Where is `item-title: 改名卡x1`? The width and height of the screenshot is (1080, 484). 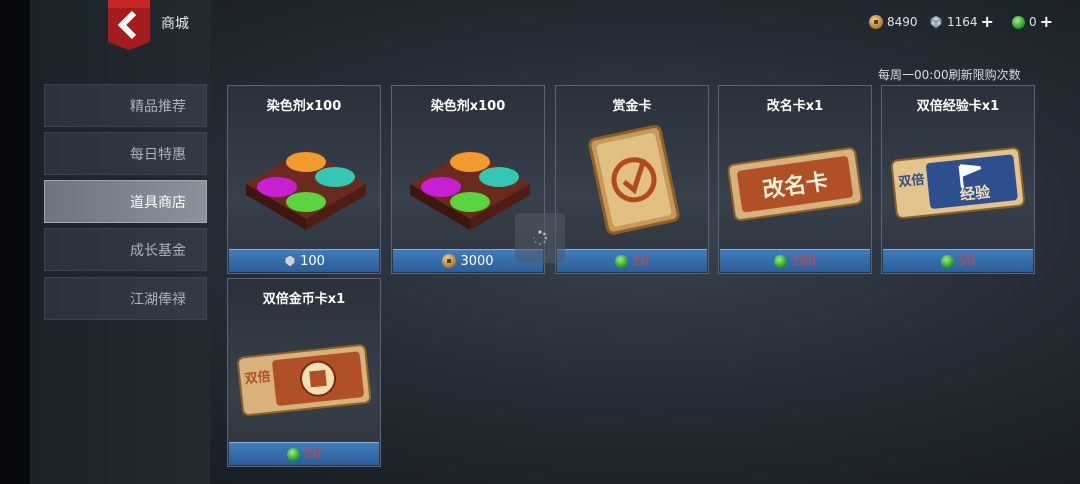
item-title: 改名卡x1 is located at coordinates (795, 106).